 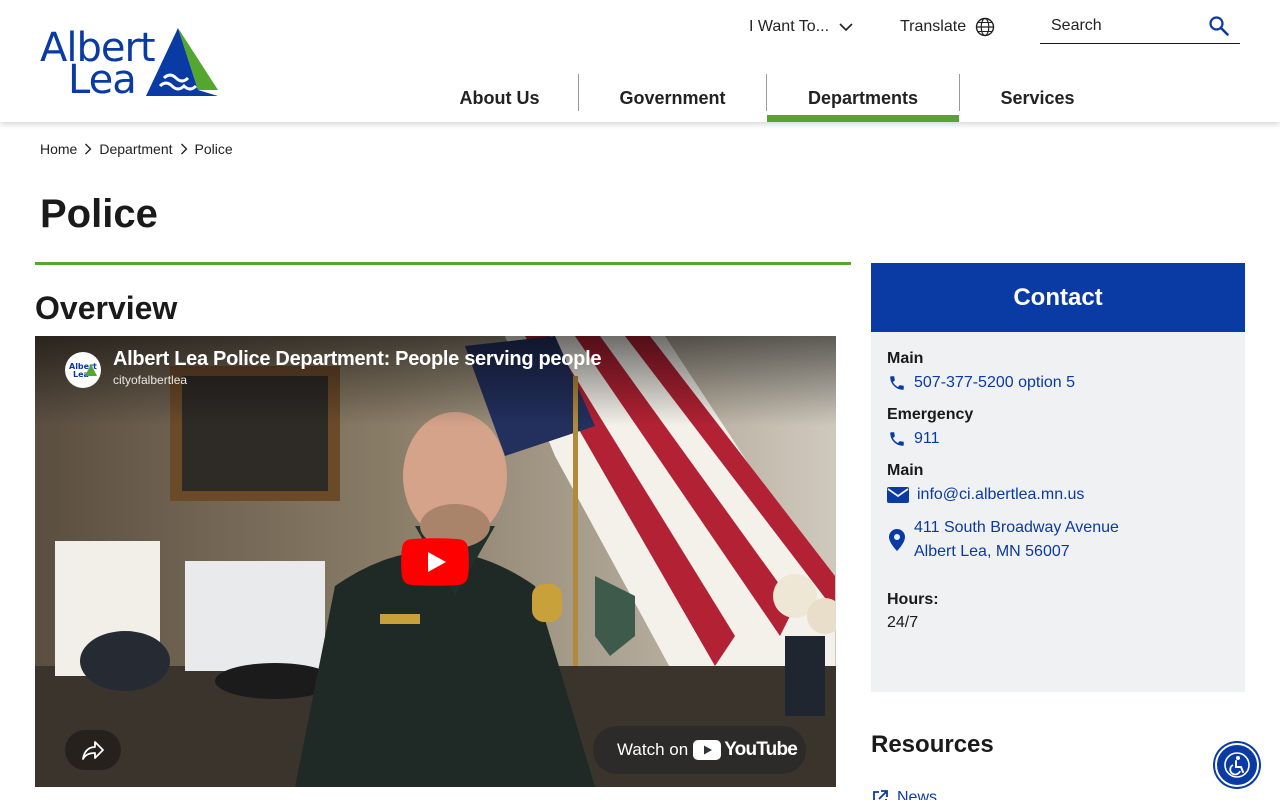 I want to click on watch-on-youtube-button: Watch on YouTube, so click(x=699, y=750).